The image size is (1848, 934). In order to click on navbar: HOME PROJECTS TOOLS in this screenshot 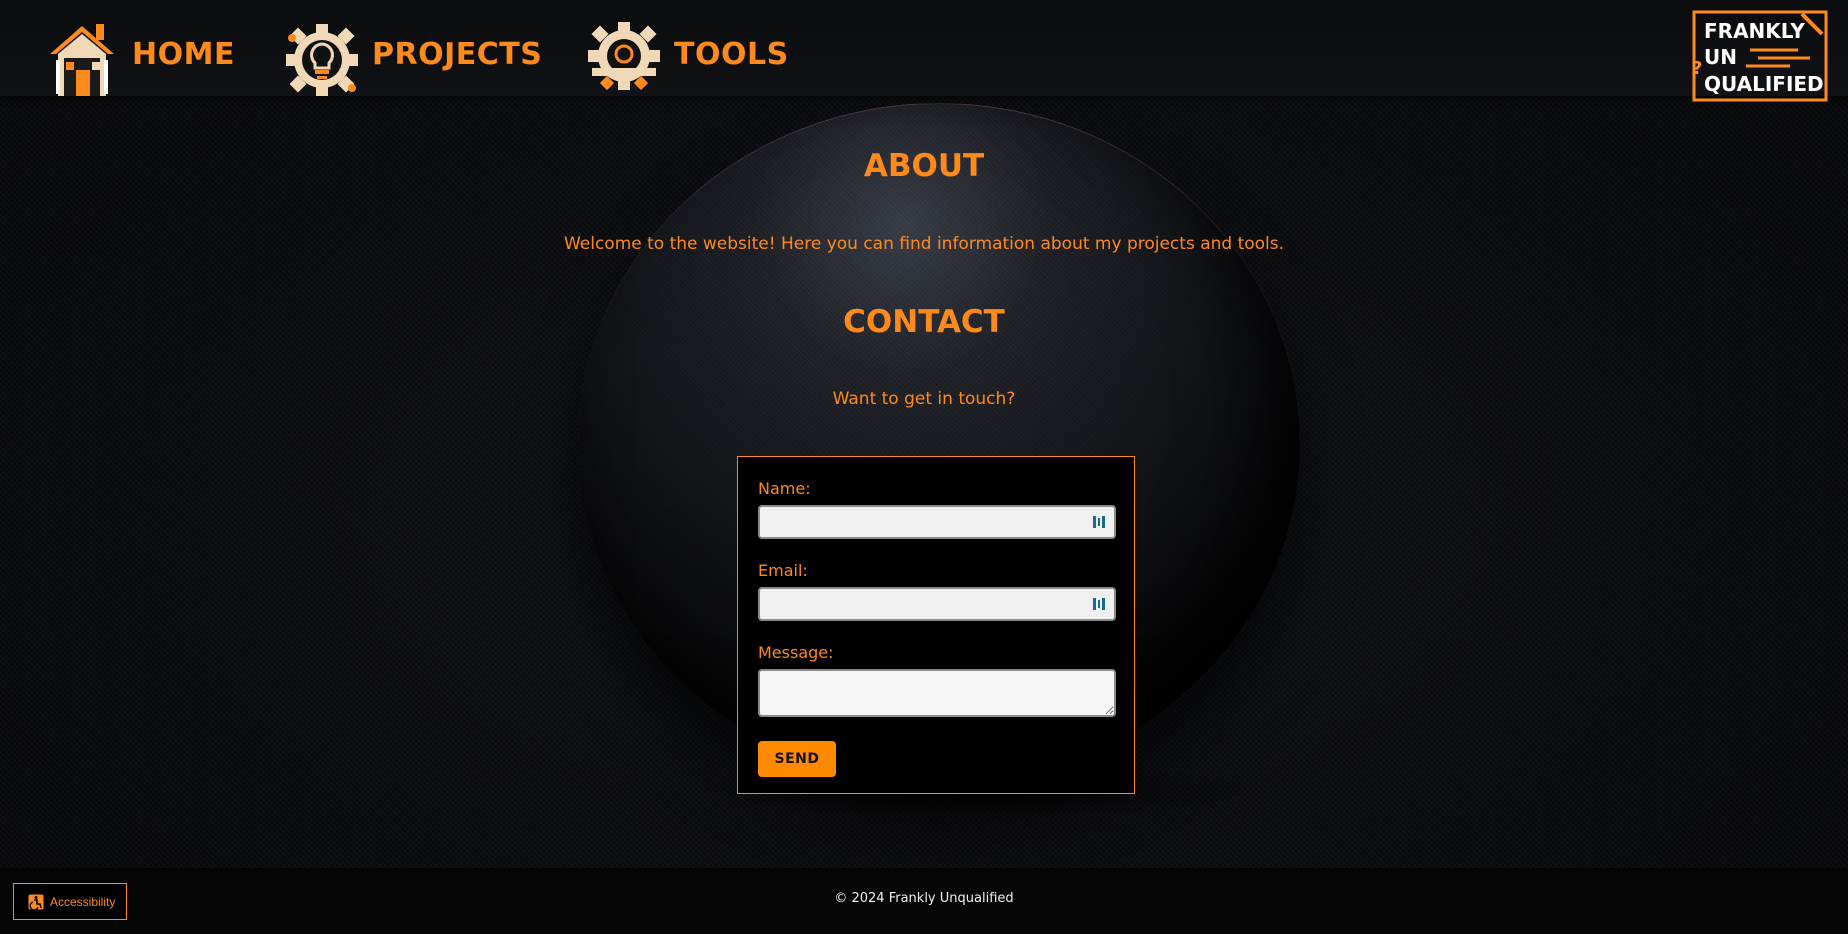, I will do `click(924, 48)`.